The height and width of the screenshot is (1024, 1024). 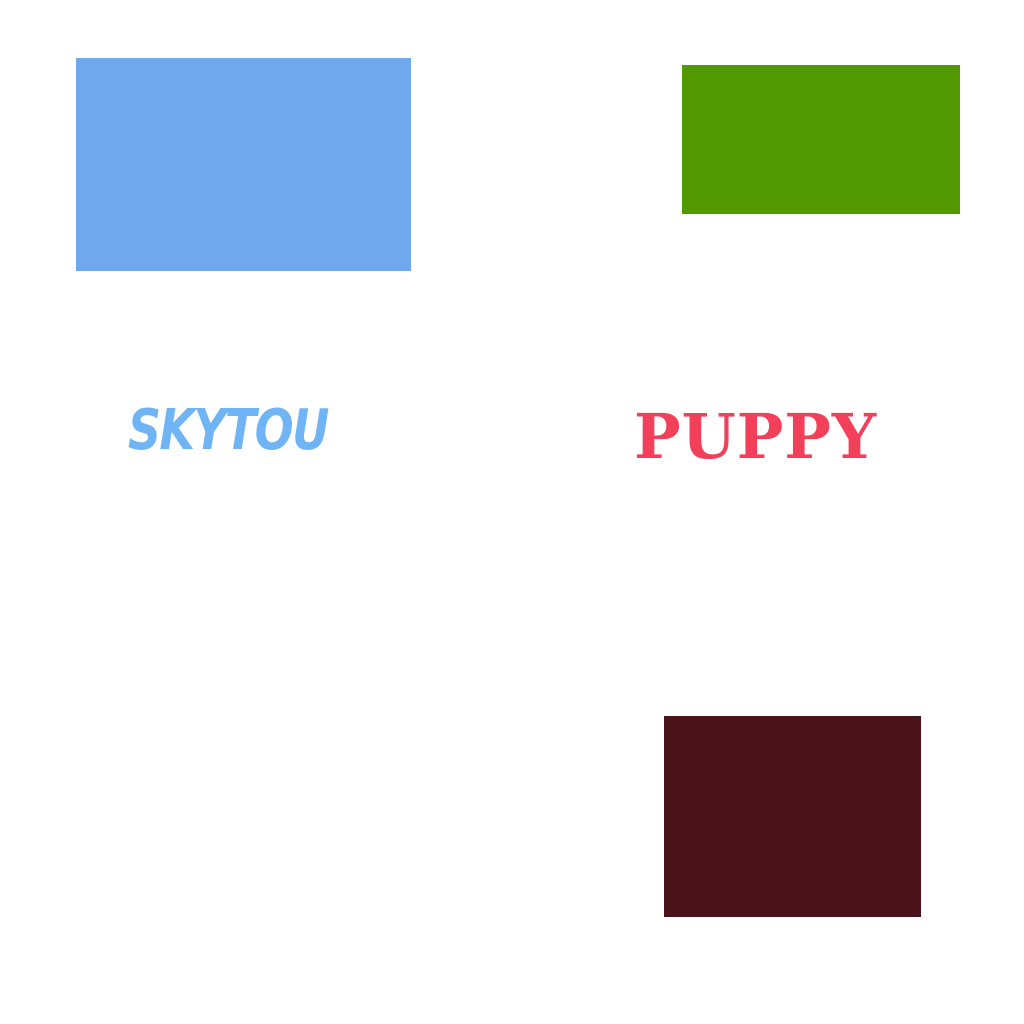 I want to click on blue-rectangle, so click(x=243, y=164).